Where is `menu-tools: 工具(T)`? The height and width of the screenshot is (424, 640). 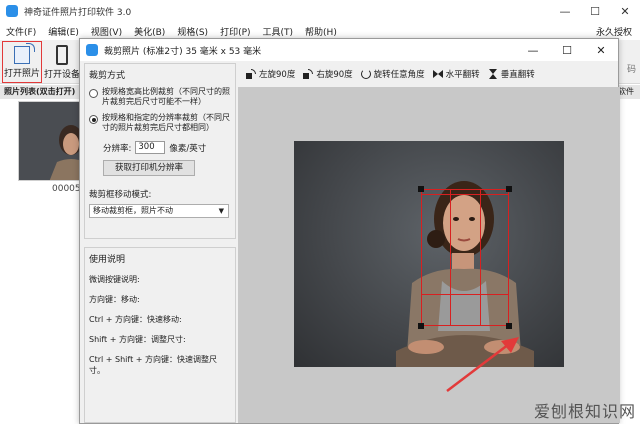 menu-tools: 工具(T) is located at coordinates (278, 31).